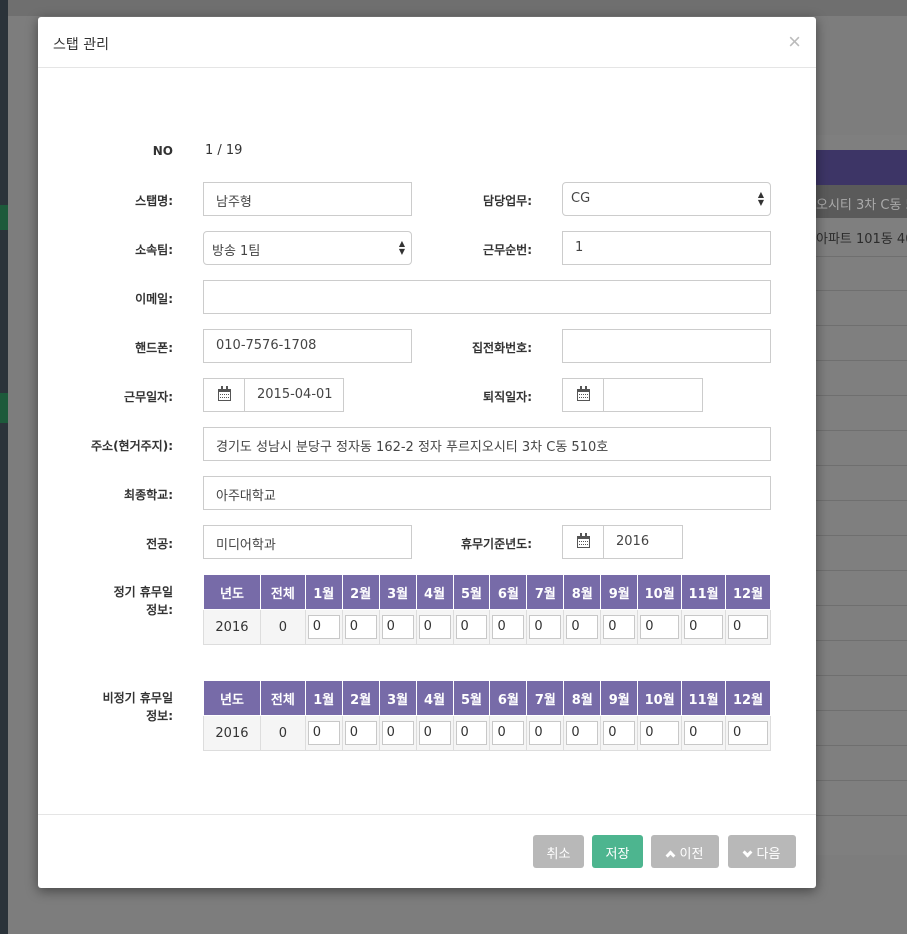  Describe the element at coordinates (457, 8) in the screenshot. I see `background-topbar` at that location.